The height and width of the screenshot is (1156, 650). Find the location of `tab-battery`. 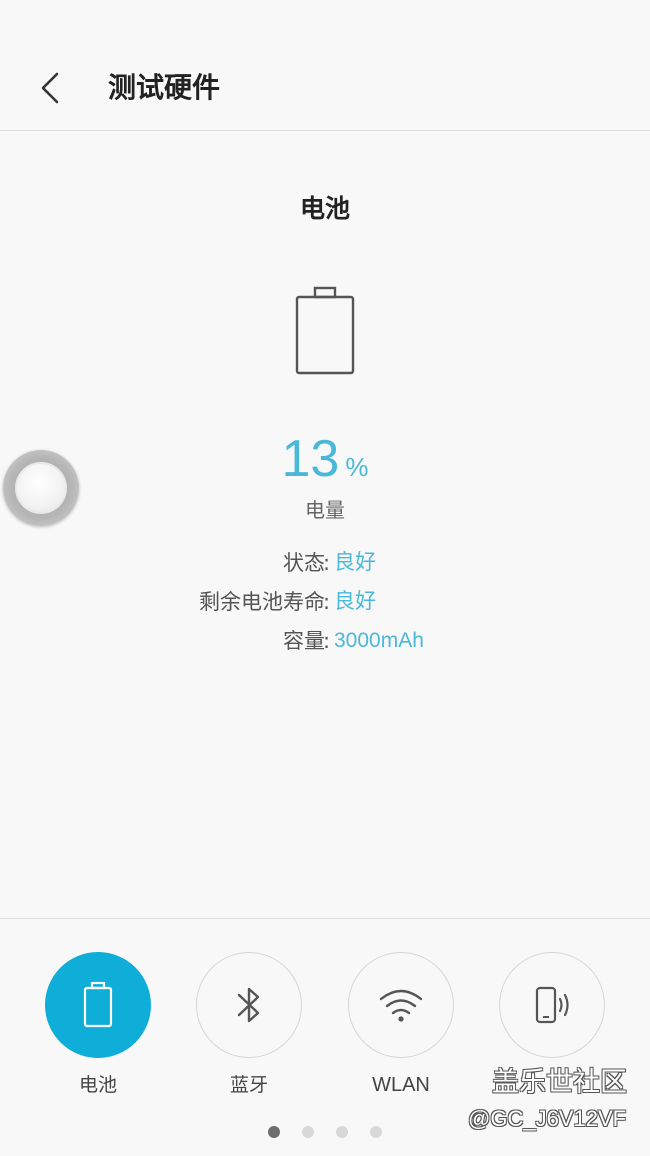

tab-battery is located at coordinates (98, 1005).